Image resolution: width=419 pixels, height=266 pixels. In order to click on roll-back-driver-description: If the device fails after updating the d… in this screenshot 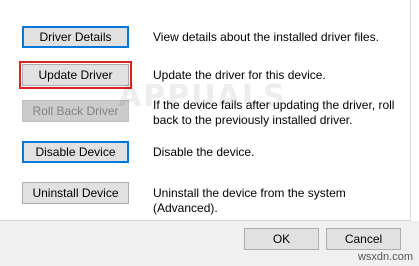, I will do `click(274, 112)`.